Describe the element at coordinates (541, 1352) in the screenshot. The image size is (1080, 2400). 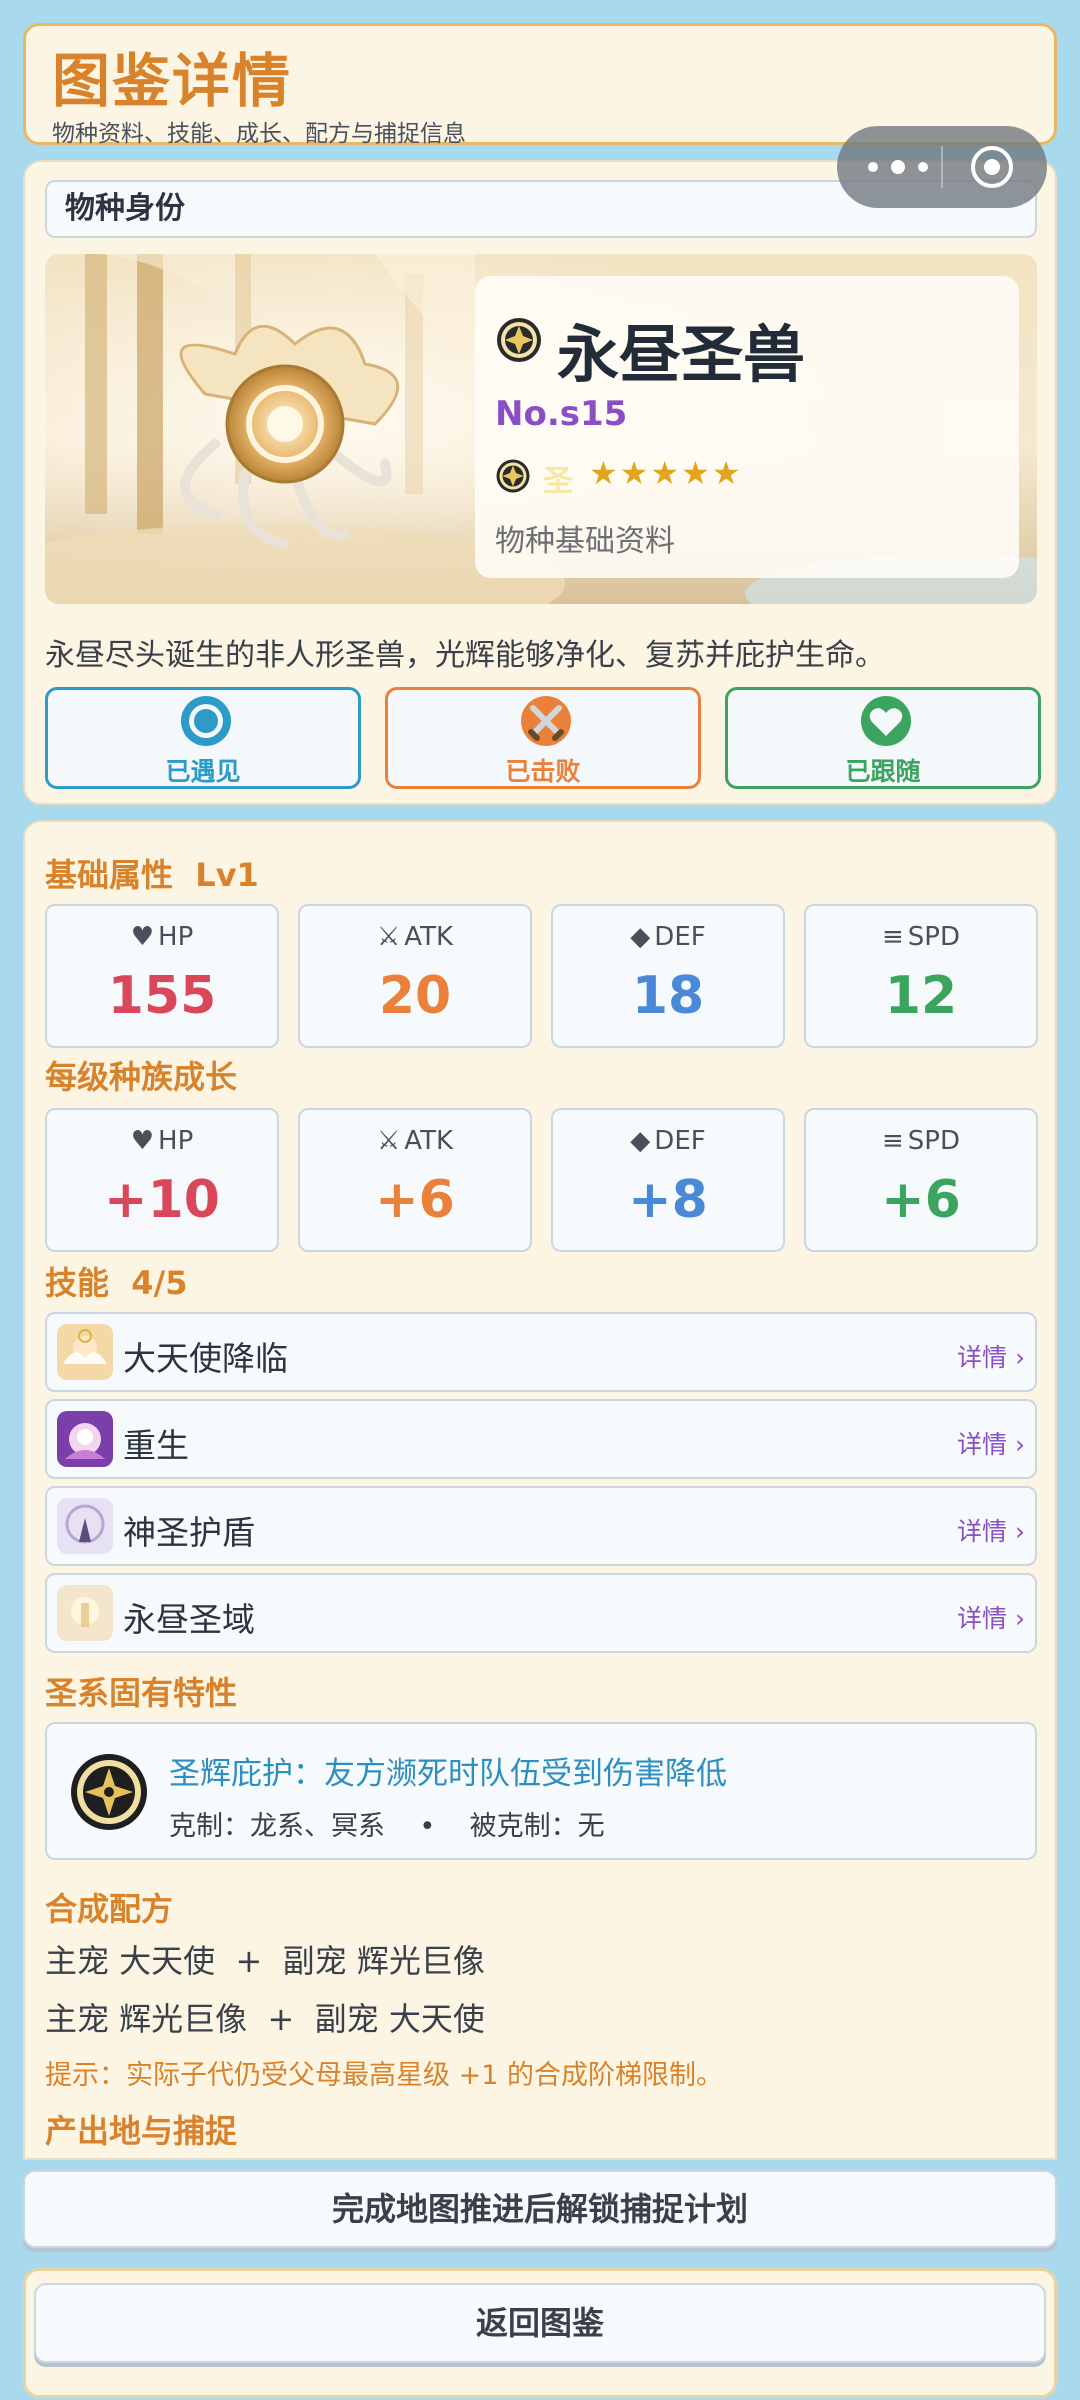
I see `skill-row-archangel: 大天使降临 详情 ›` at that location.